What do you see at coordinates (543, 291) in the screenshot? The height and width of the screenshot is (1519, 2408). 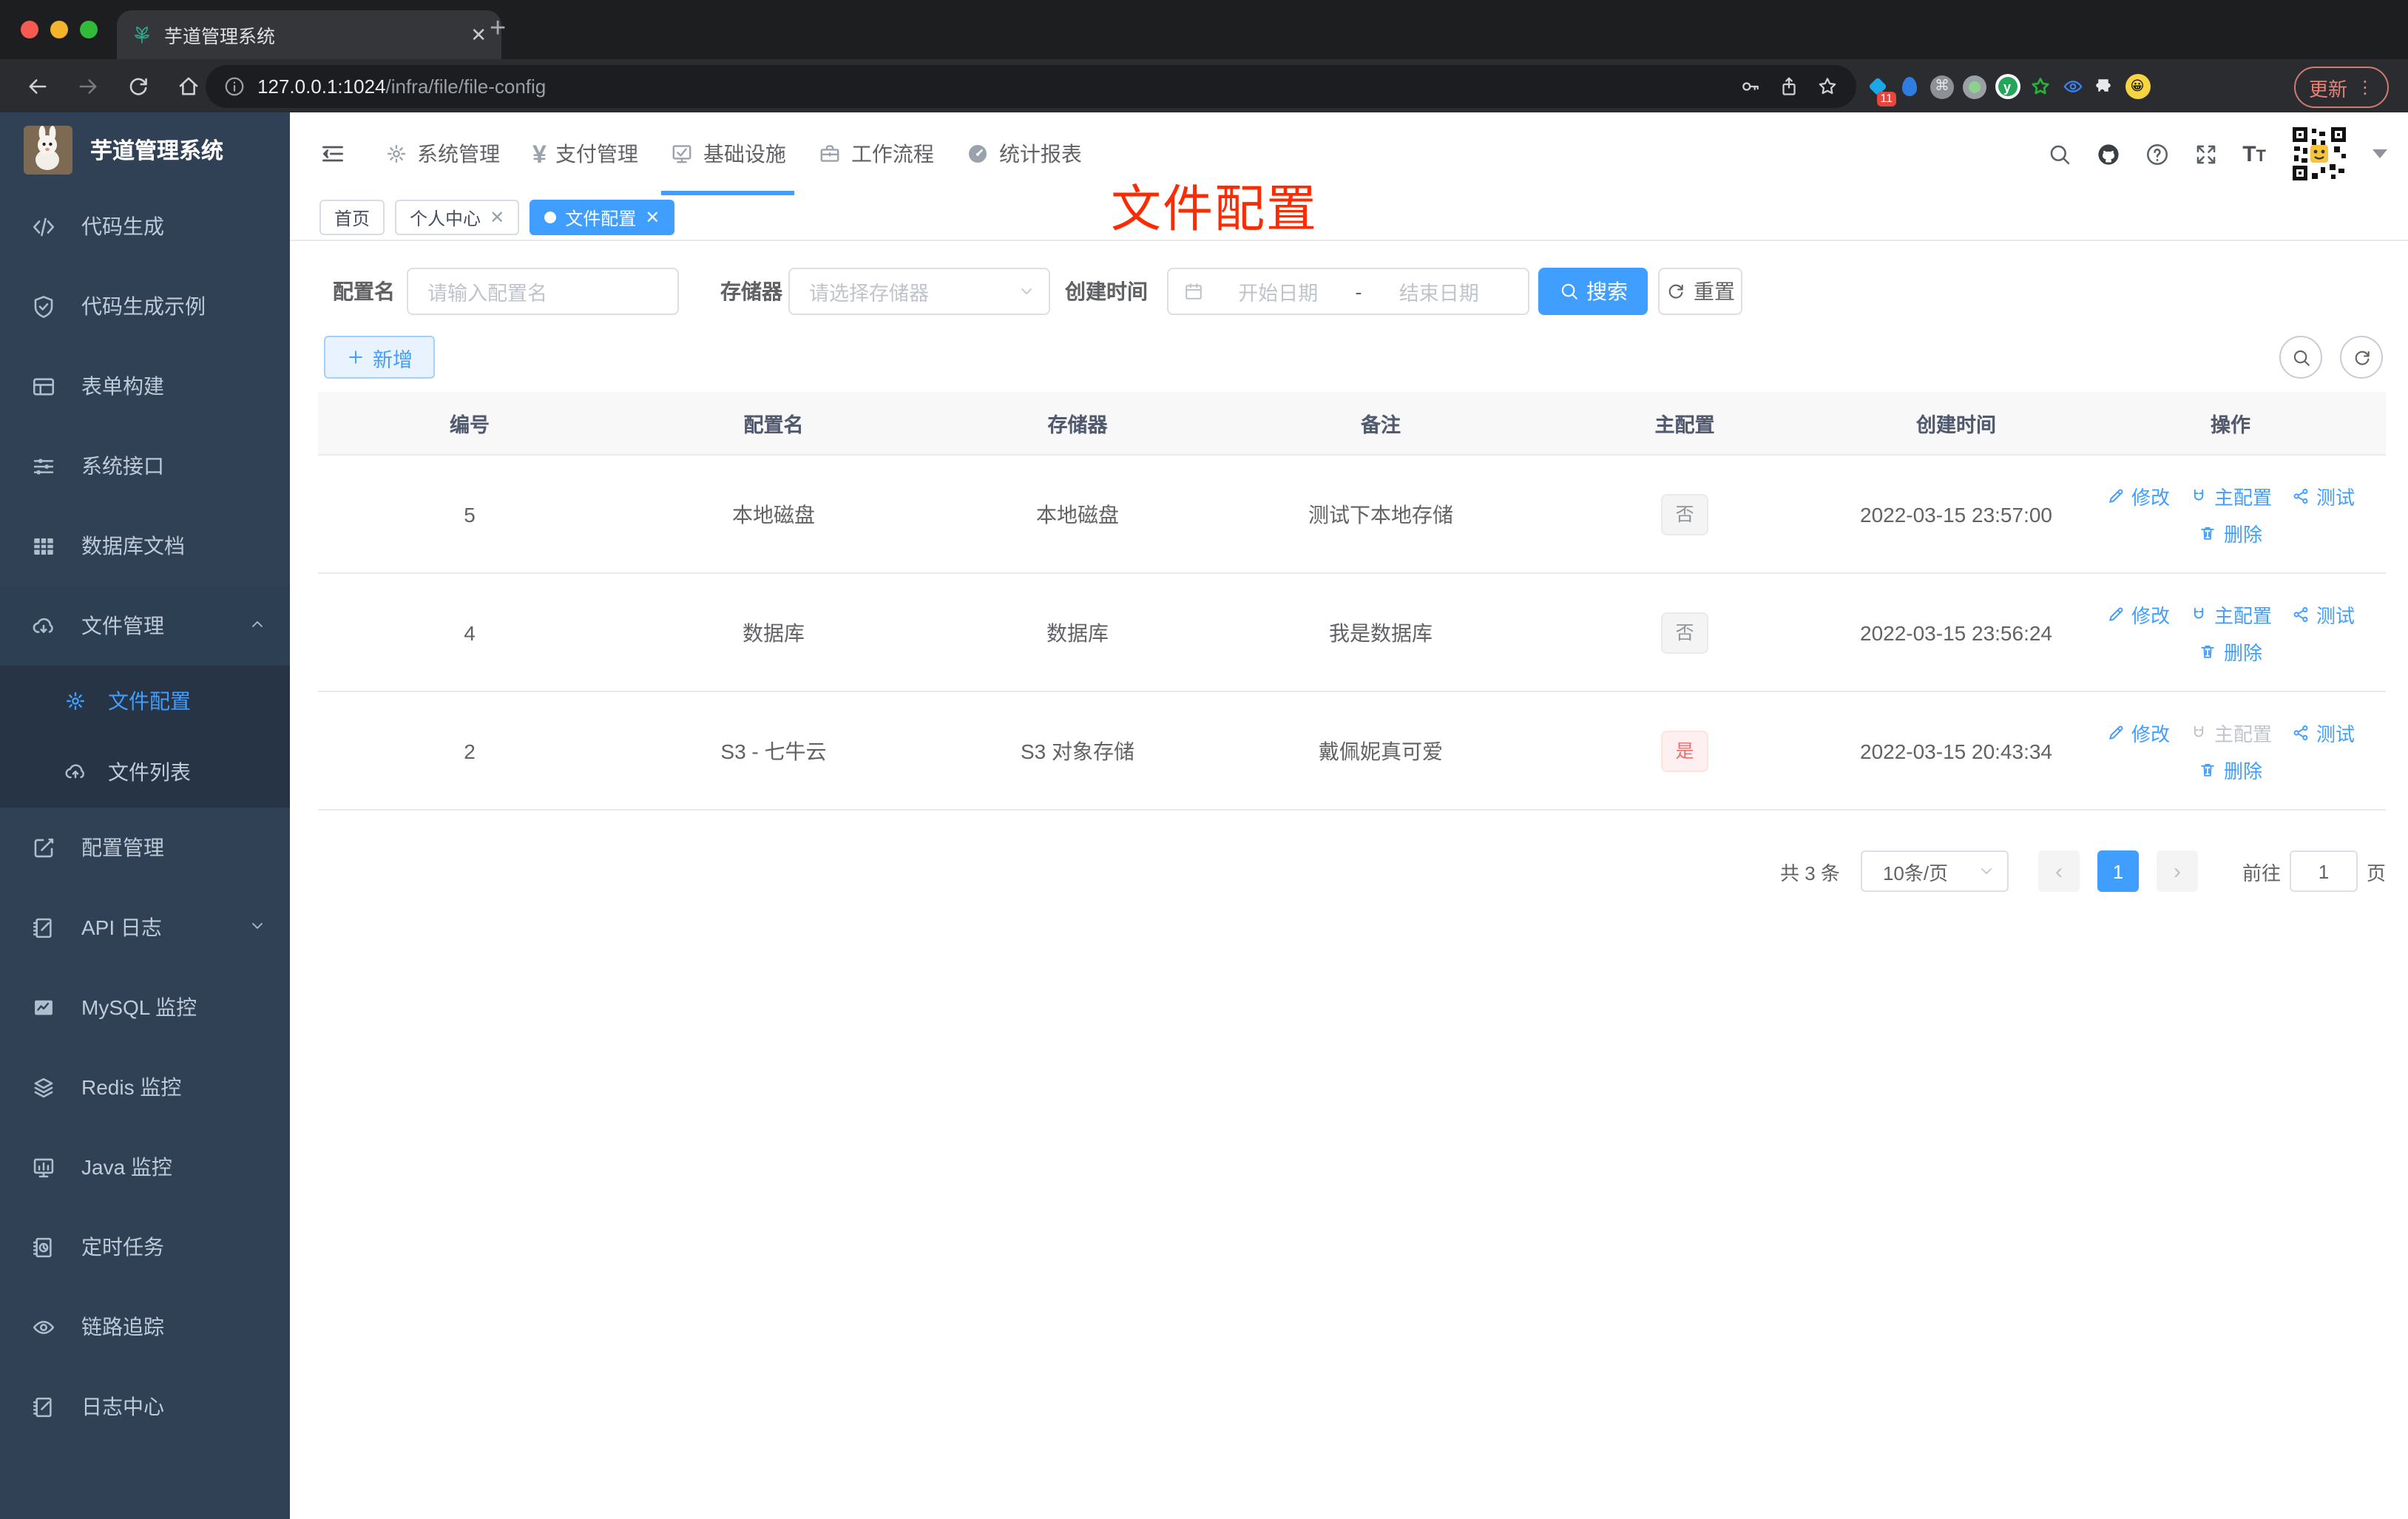 I see `config-name-input: 请输入配置名` at bounding box center [543, 291].